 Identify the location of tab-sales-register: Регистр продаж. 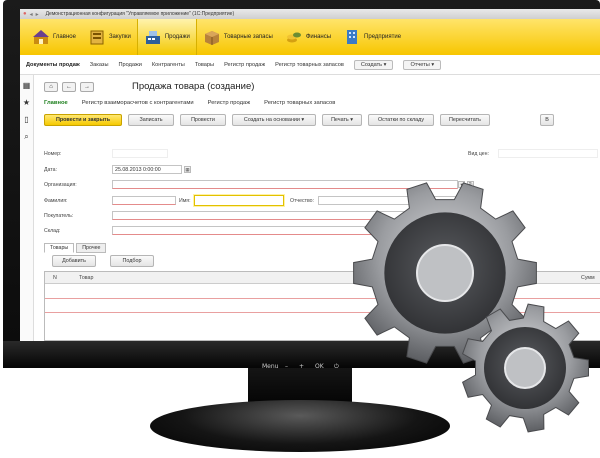
(229, 103).